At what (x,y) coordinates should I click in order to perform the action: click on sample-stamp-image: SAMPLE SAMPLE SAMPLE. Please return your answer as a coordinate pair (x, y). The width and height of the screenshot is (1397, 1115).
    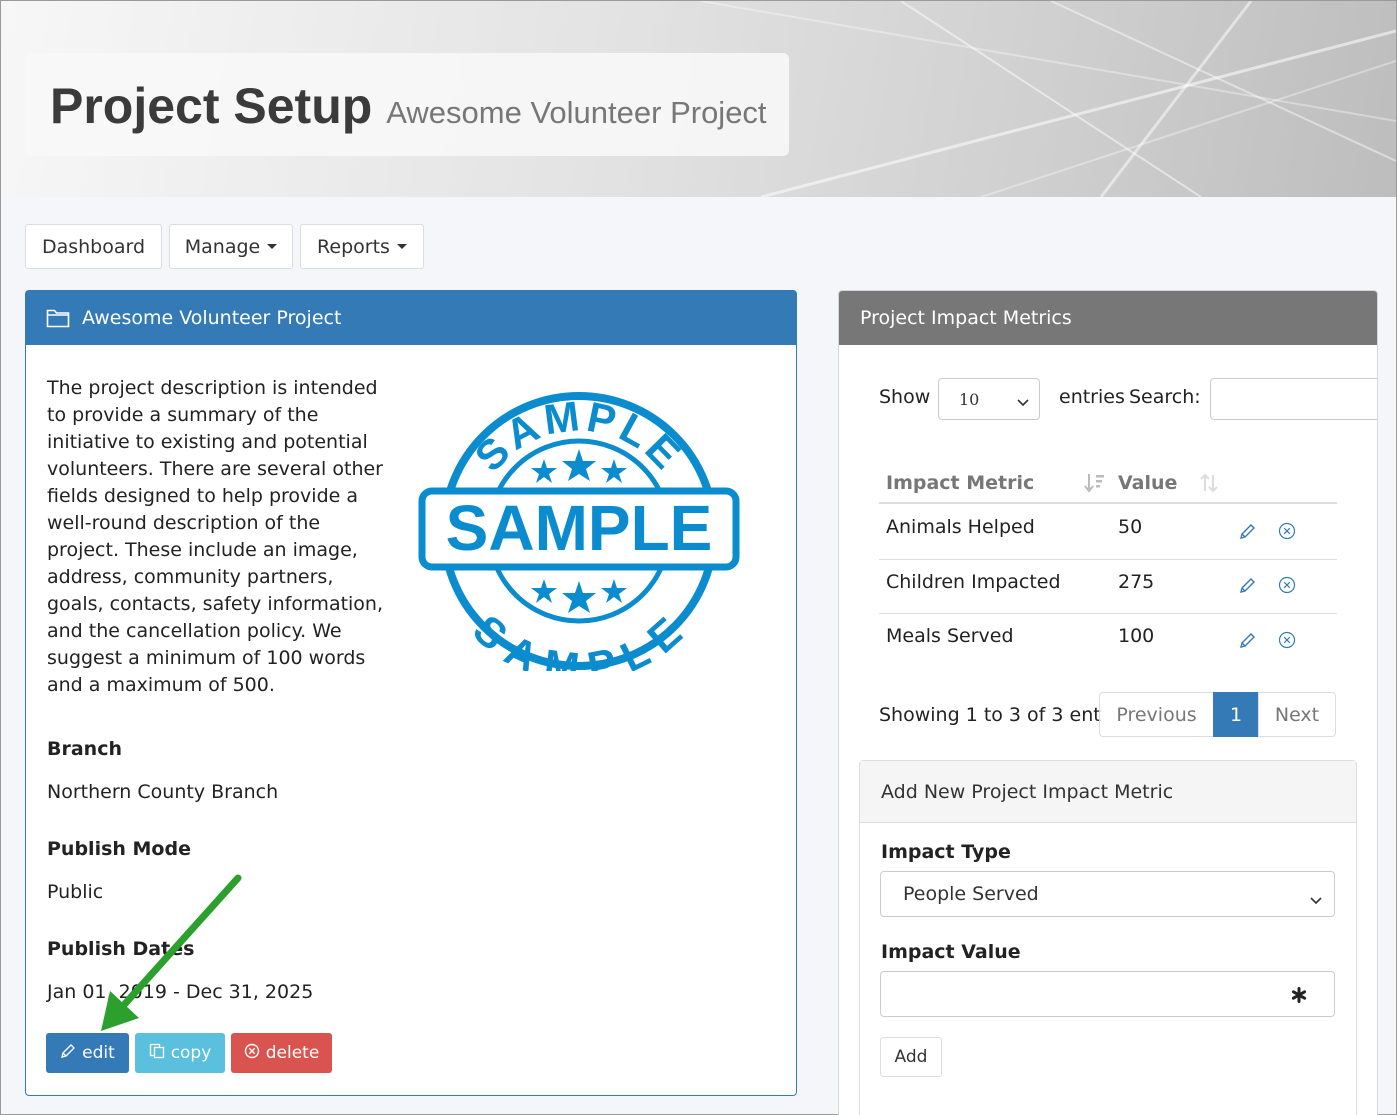
    Looking at the image, I should click on (579, 541).